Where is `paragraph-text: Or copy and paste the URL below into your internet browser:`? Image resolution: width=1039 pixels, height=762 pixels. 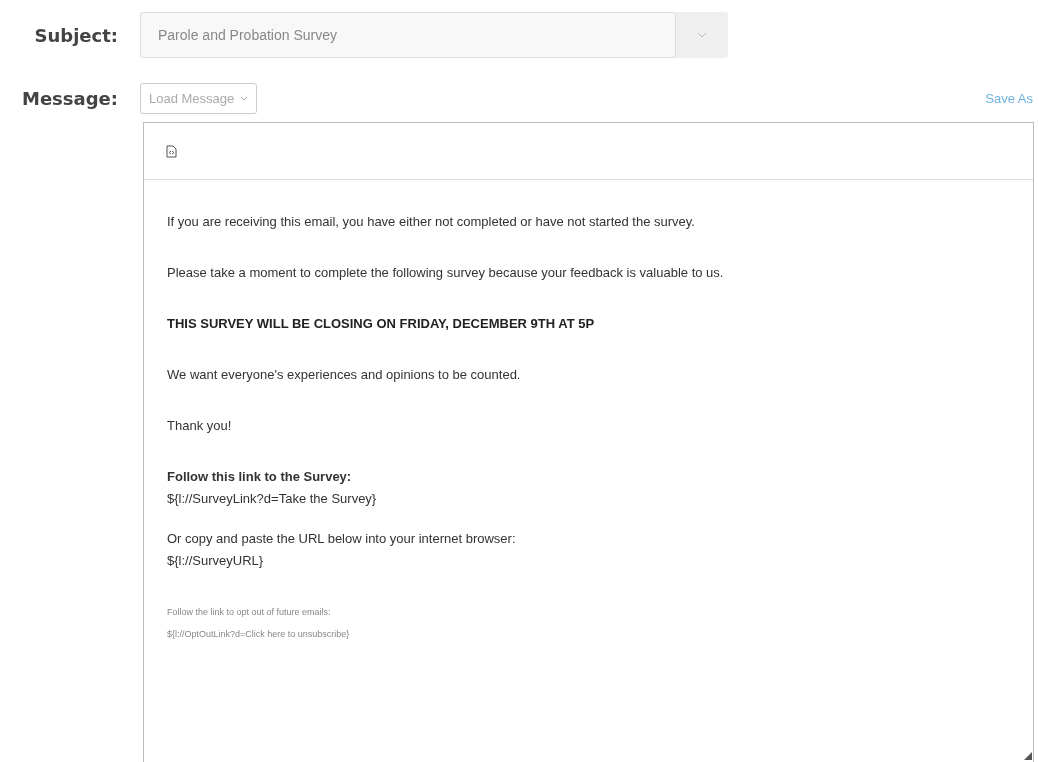 paragraph-text: Or copy and paste the URL below into your internet browser: is located at coordinates (341, 539).